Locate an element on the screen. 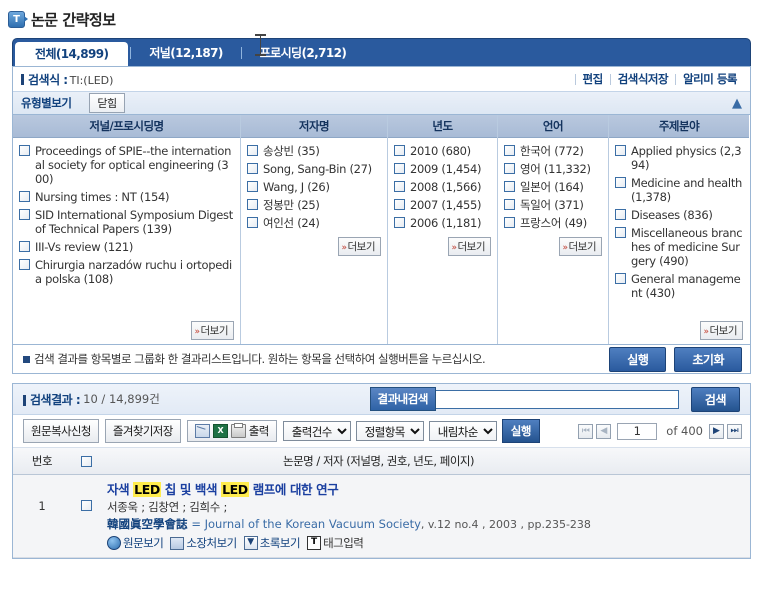  row-checkbox is located at coordinates (86, 505).